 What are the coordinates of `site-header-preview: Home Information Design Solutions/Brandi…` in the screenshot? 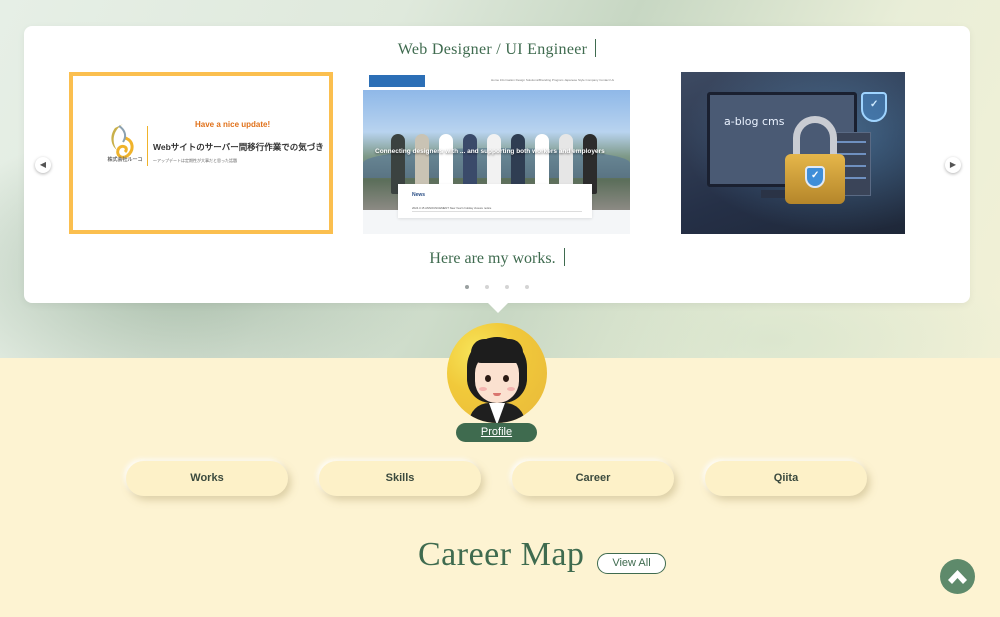 It's located at (496, 81).